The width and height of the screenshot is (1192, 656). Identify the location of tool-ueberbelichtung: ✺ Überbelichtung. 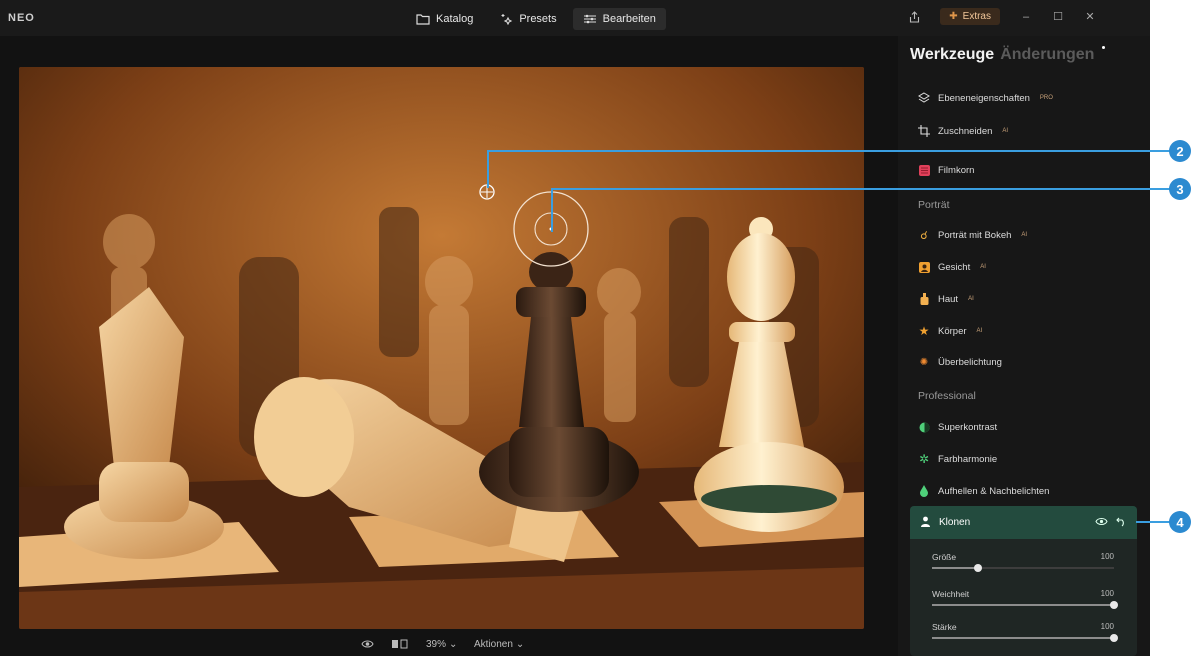
(960, 362).